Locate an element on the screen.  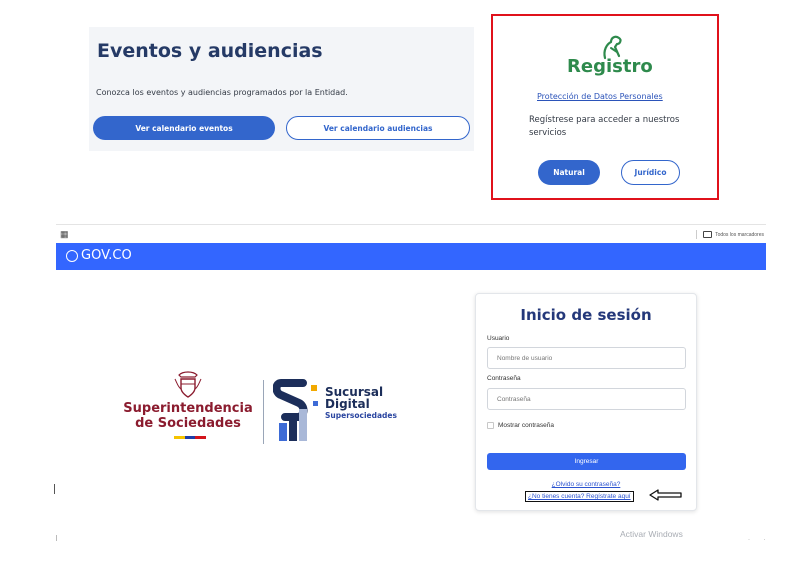
sucursal-digital-icon is located at coordinates (295, 410).